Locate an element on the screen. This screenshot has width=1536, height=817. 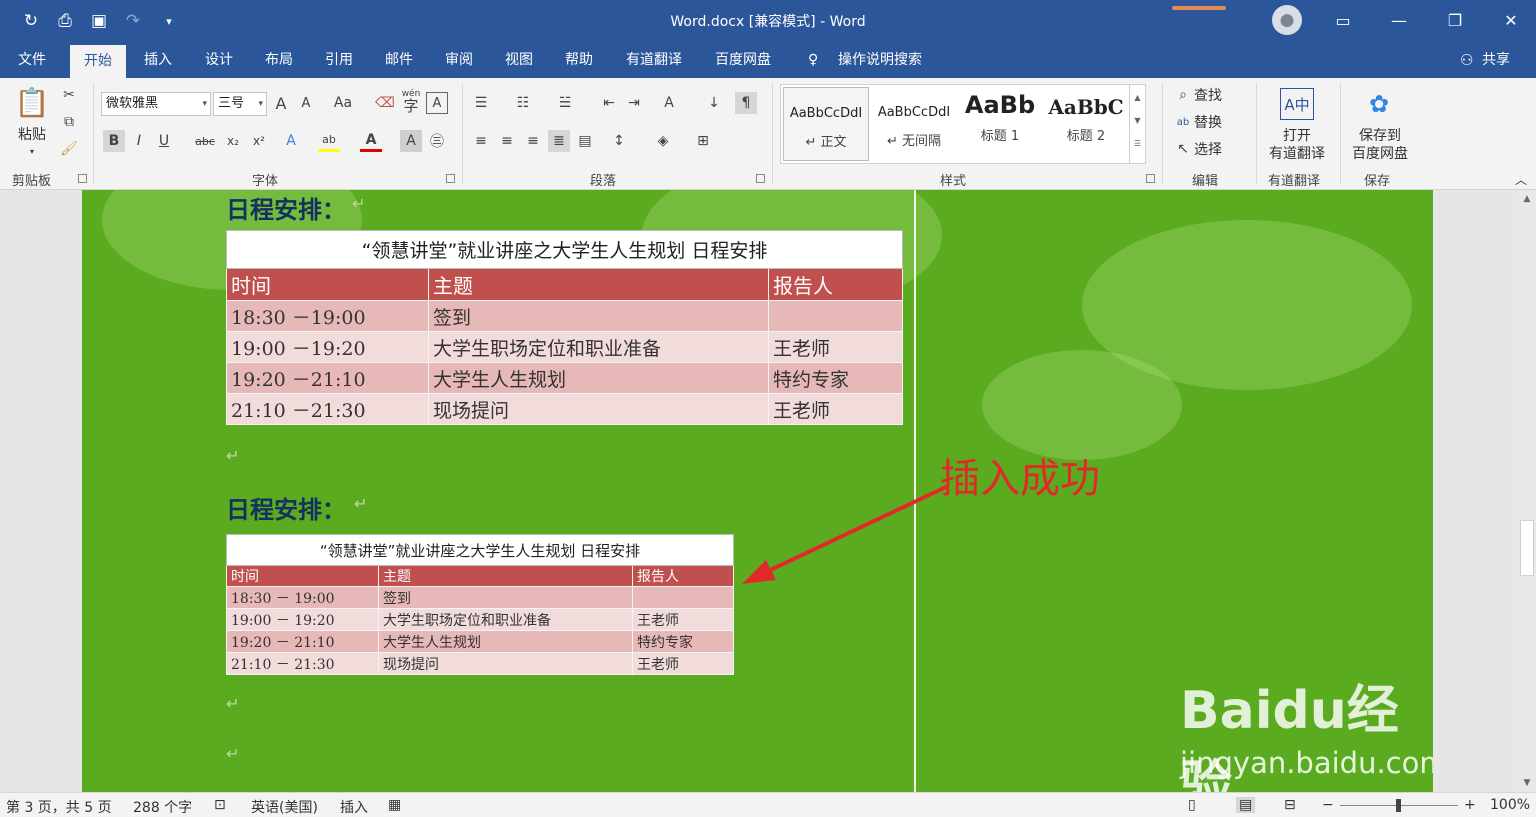
bold-icon: B is located at coordinates (114, 141).